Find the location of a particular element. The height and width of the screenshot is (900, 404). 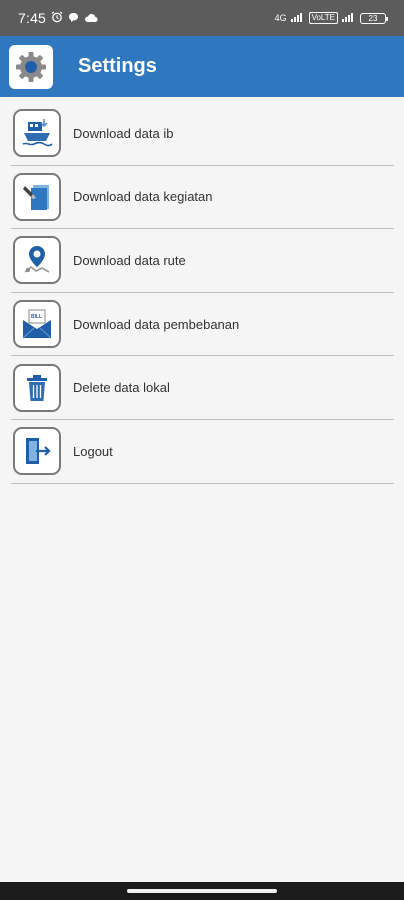

activity-document-icon is located at coordinates (37, 196).